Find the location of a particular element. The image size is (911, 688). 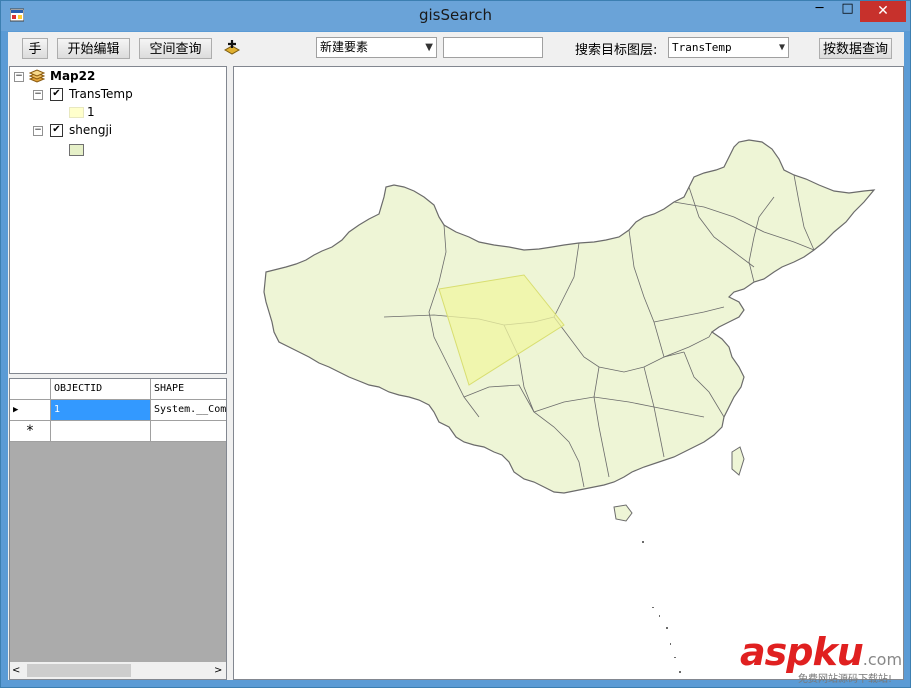

window-title: gisSearch is located at coordinates (455, 15).